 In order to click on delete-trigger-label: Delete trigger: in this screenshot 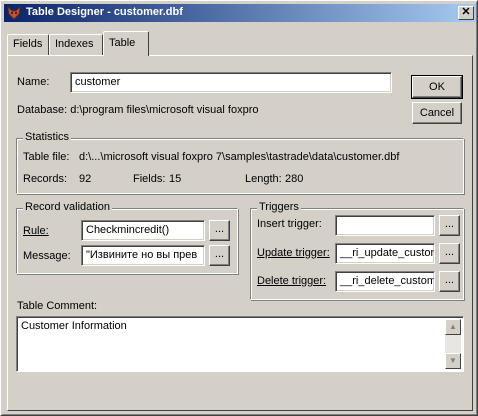, I will do `click(292, 281)`.